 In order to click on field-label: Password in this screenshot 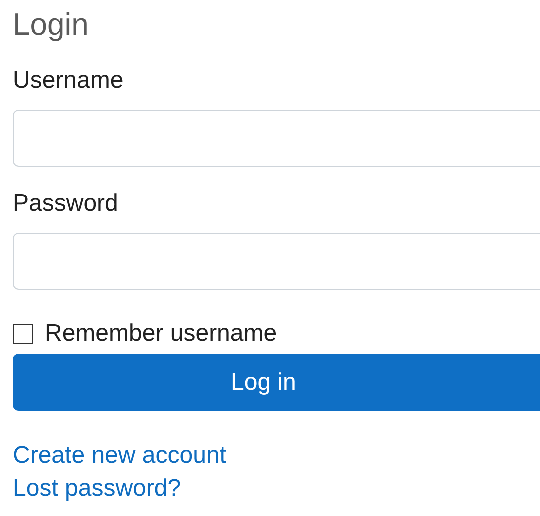, I will do `click(65, 204)`.